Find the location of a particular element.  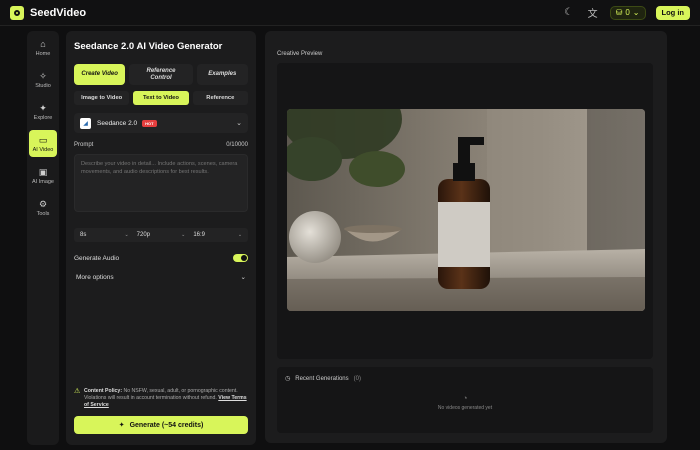

page-title: Seedance 2.0 AI Video Generator is located at coordinates (148, 46).